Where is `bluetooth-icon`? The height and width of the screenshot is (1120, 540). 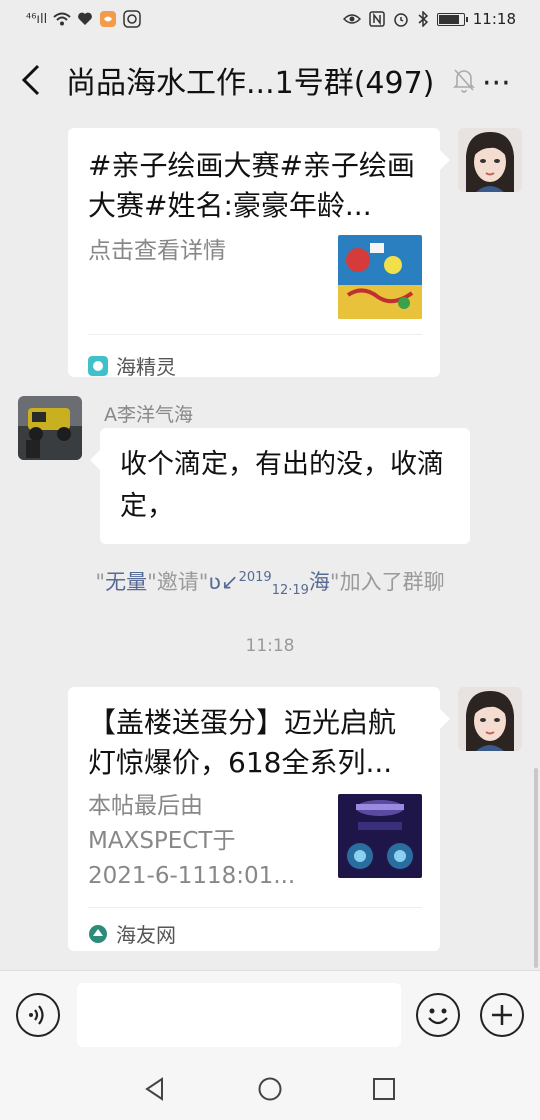
bluetooth-icon is located at coordinates (423, 19).